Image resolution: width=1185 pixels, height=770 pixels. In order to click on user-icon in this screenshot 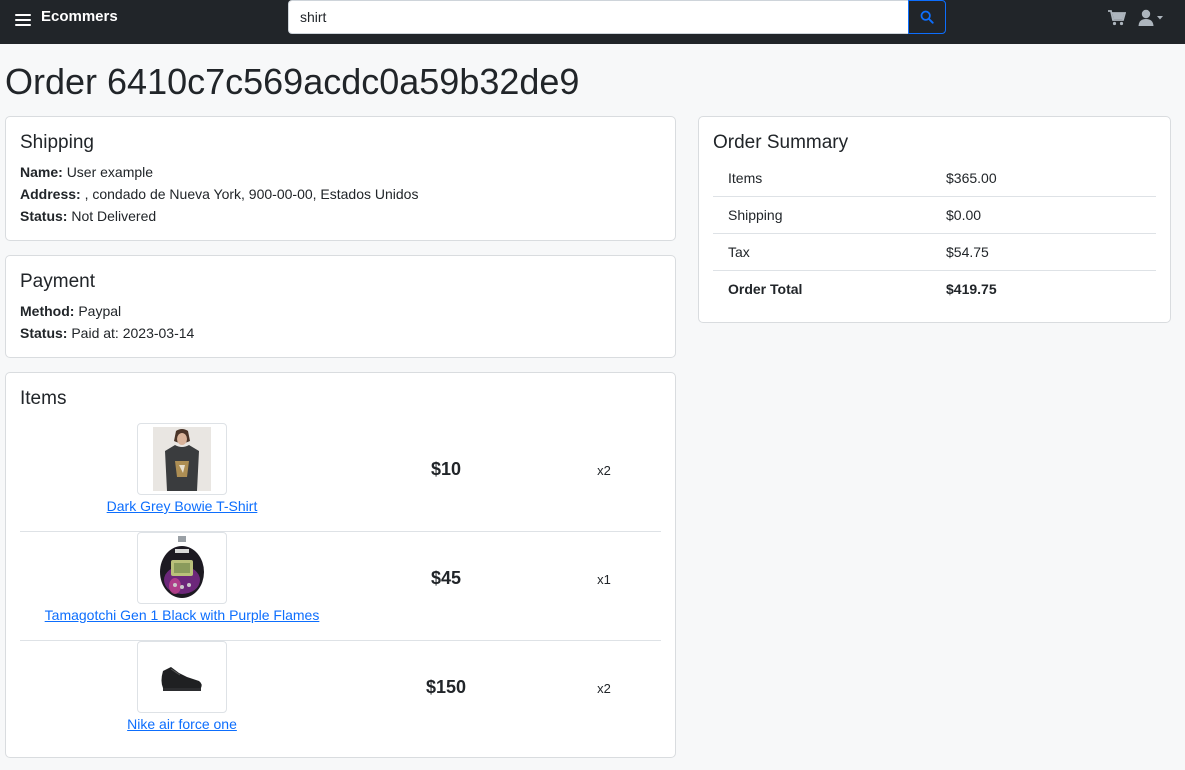, I will do `click(1152, 18)`.